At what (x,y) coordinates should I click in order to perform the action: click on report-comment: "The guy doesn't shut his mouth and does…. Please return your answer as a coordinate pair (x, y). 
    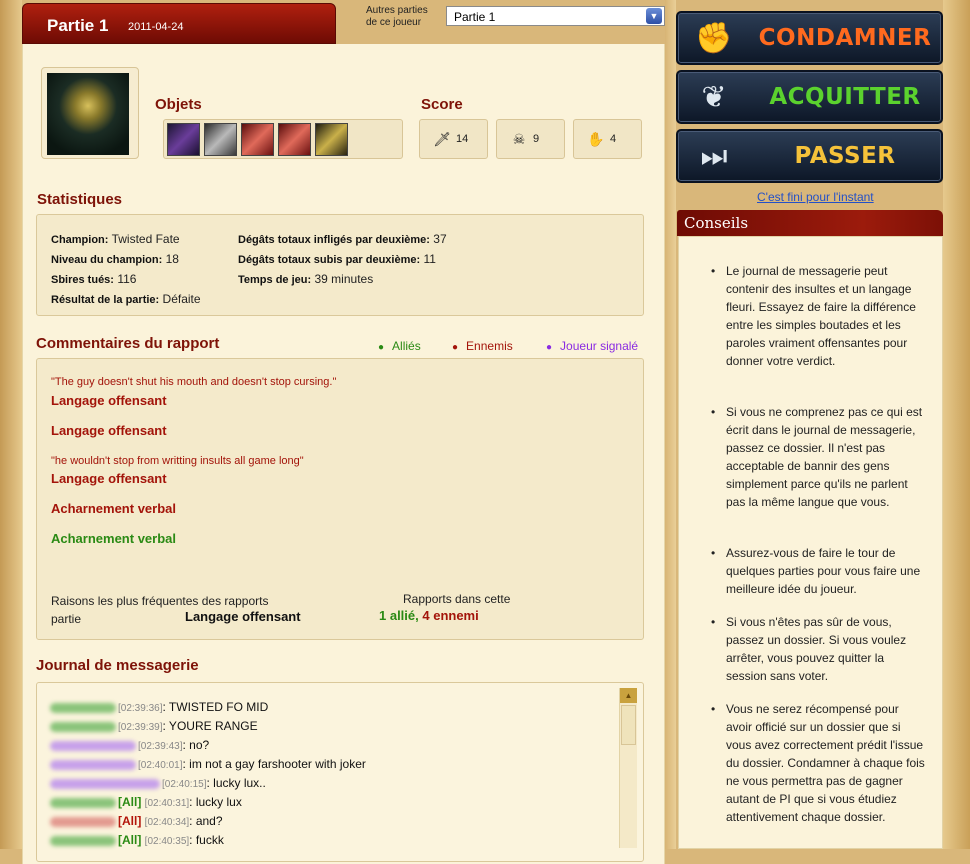
    Looking at the image, I should click on (194, 382).